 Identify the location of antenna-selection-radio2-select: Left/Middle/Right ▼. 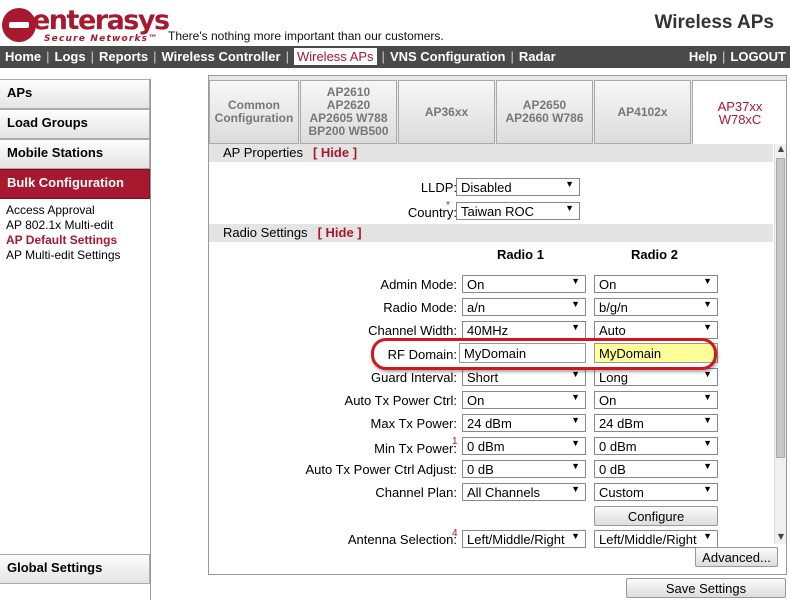
(656, 539).